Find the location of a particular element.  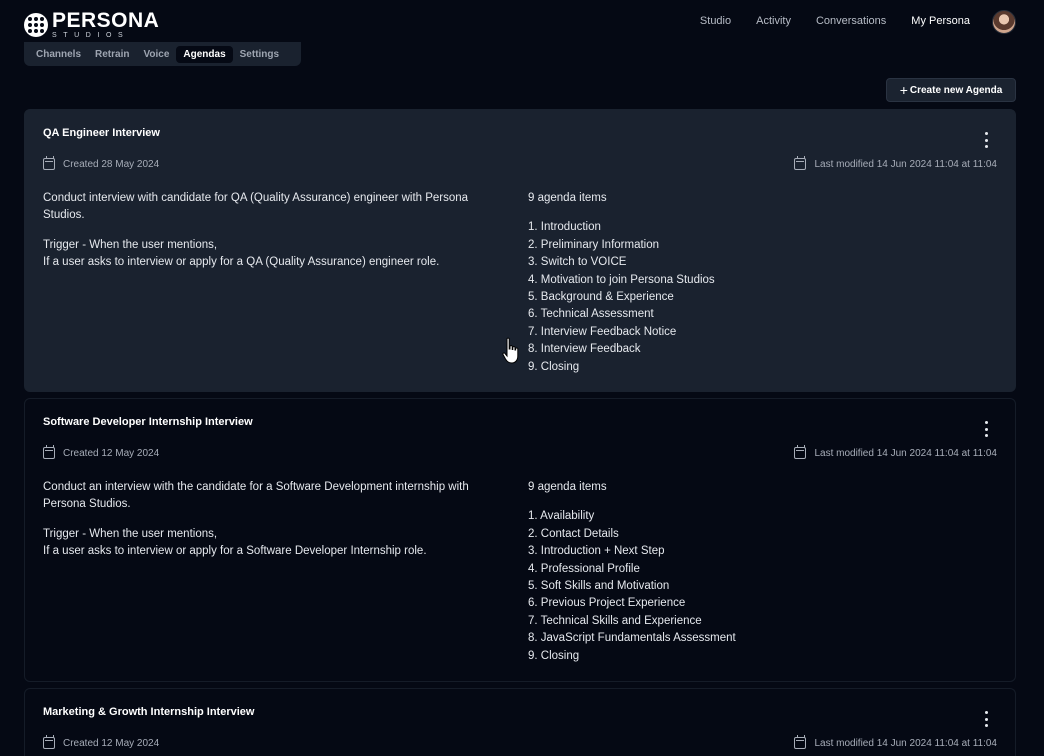

brand-name: PERSONA is located at coordinates (106, 20).